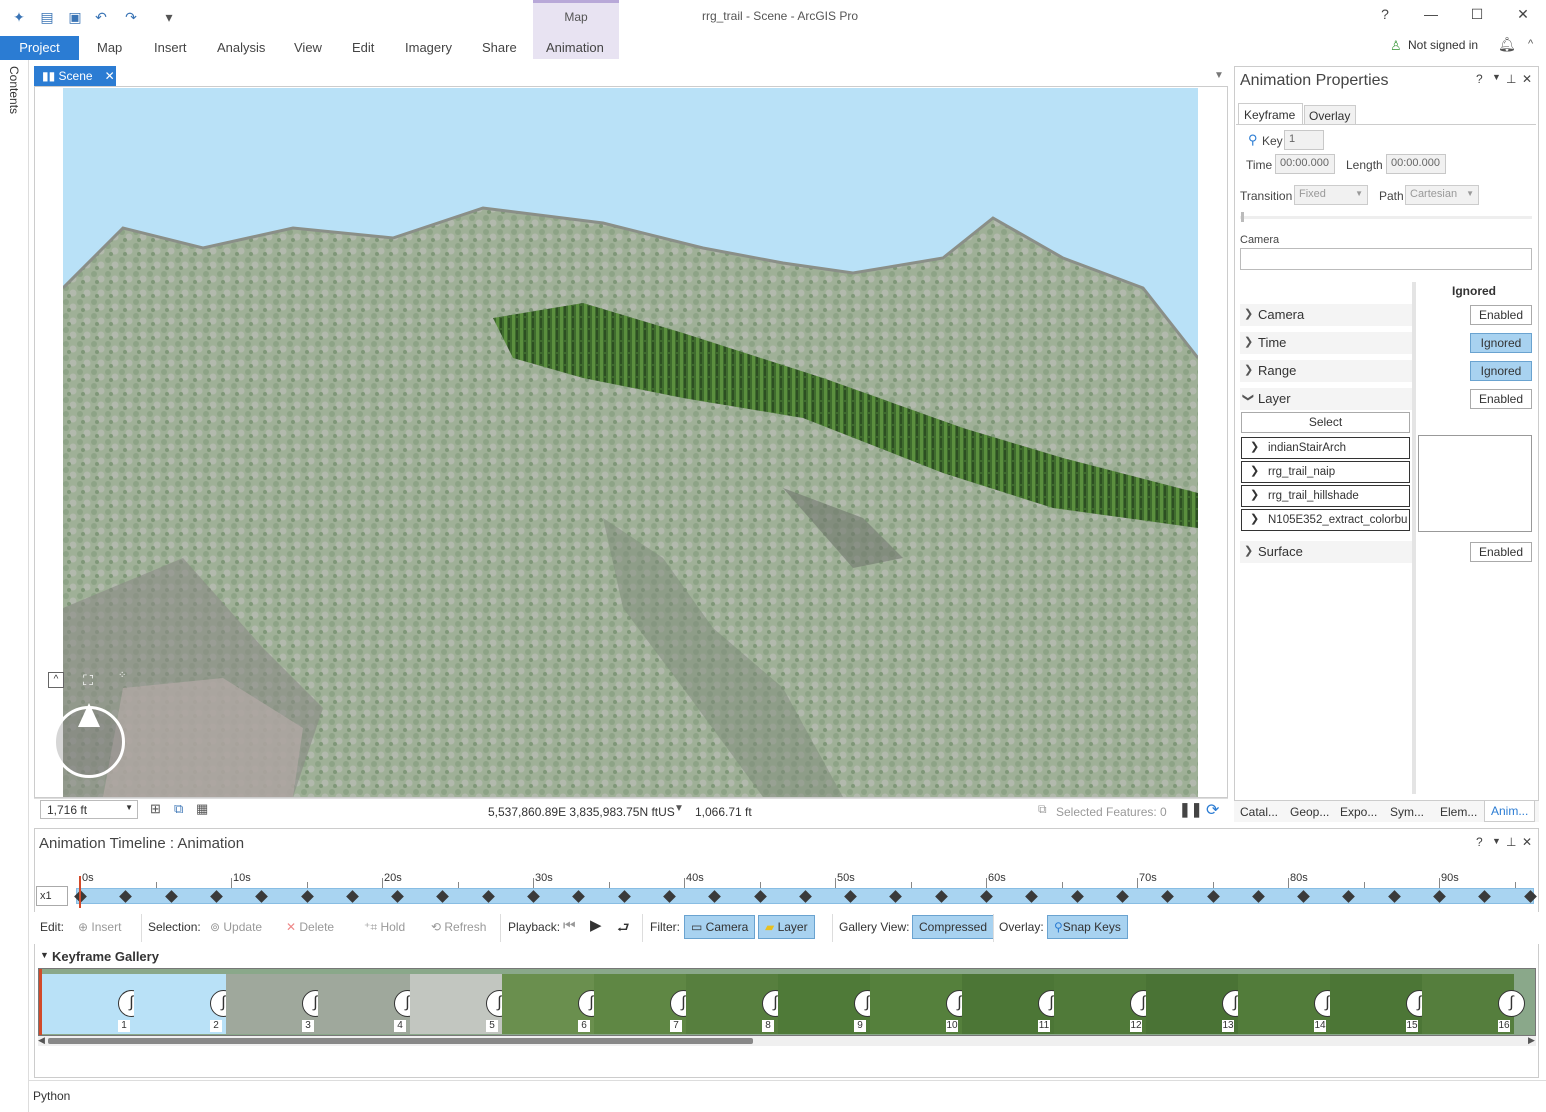 The height and width of the screenshot is (1112, 1546). I want to click on tab-insert: Insert, so click(170, 47).